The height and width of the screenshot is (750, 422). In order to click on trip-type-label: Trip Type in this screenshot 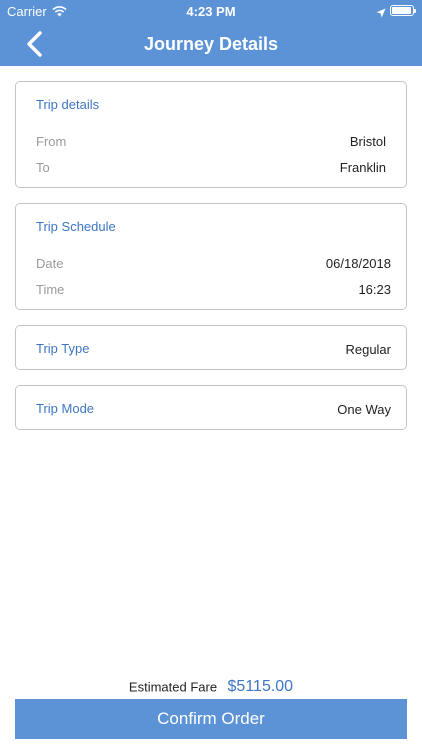, I will do `click(63, 348)`.